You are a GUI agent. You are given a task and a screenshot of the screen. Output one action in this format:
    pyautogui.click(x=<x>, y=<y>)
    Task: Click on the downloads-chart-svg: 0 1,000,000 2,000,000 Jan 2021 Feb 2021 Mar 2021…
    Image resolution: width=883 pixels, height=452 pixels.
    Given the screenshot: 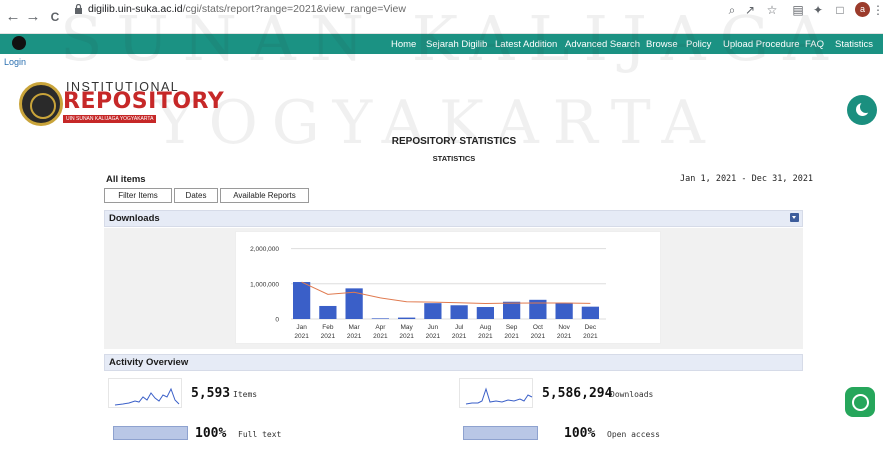 What is the action you would take?
    pyautogui.click(x=428, y=293)
    